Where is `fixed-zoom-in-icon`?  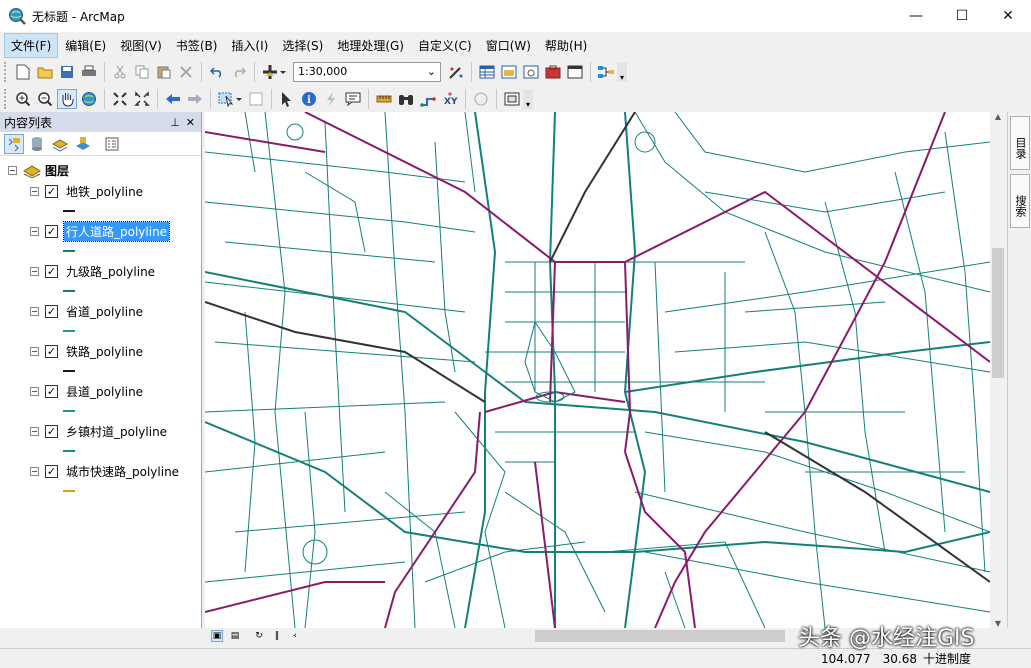 fixed-zoom-in-icon is located at coordinates (120, 99).